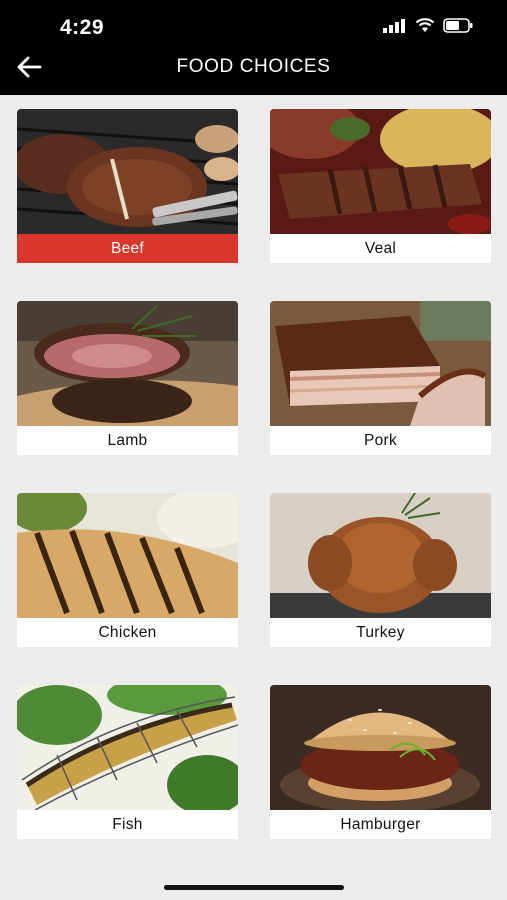 The height and width of the screenshot is (900, 507). I want to click on page-title: FOOD CHOICES, so click(253, 66).